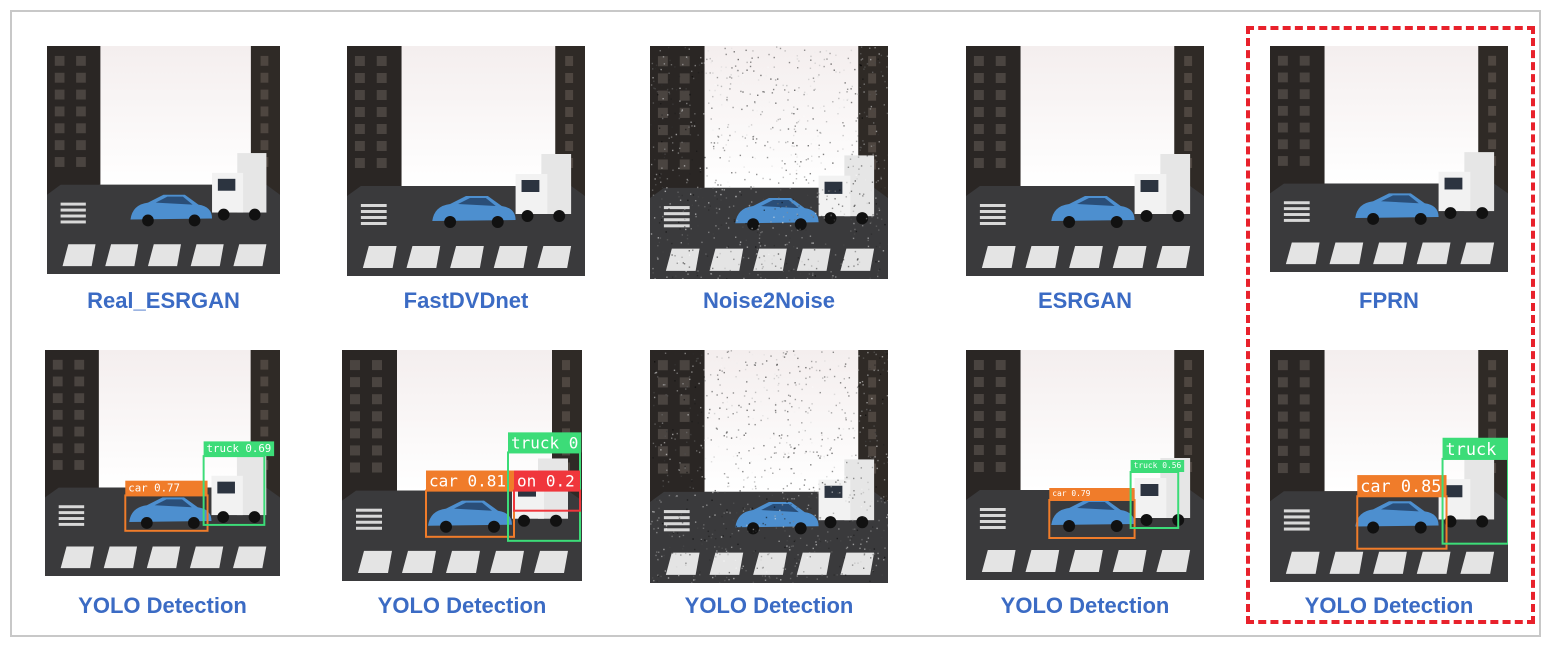  Describe the element at coordinates (162, 606) in the screenshot. I see `caption-yolo-real-esrgan: YOLO Detection` at that location.